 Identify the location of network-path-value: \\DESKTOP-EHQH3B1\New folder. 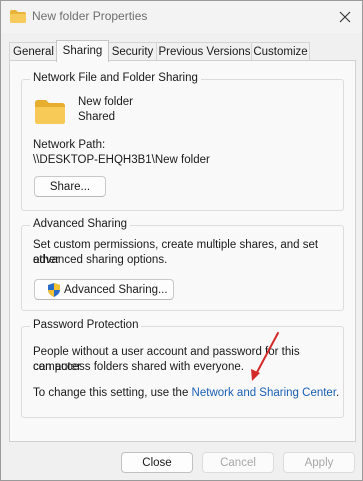
(121, 160).